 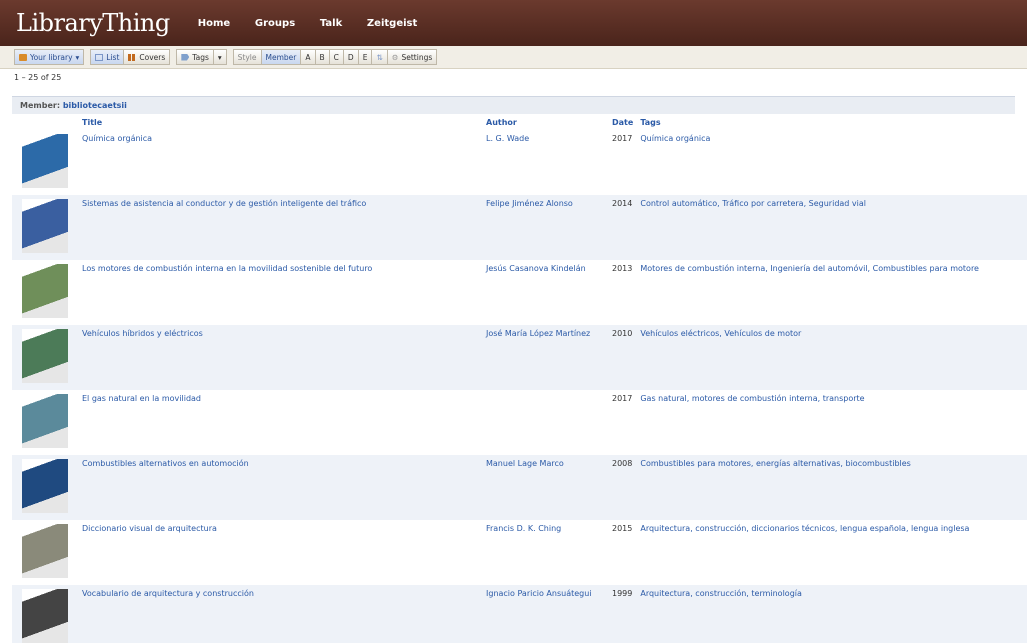 What do you see at coordinates (280, 422) in the screenshot?
I see `book-title-link: El gas natural en la movilidad` at bounding box center [280, 422].